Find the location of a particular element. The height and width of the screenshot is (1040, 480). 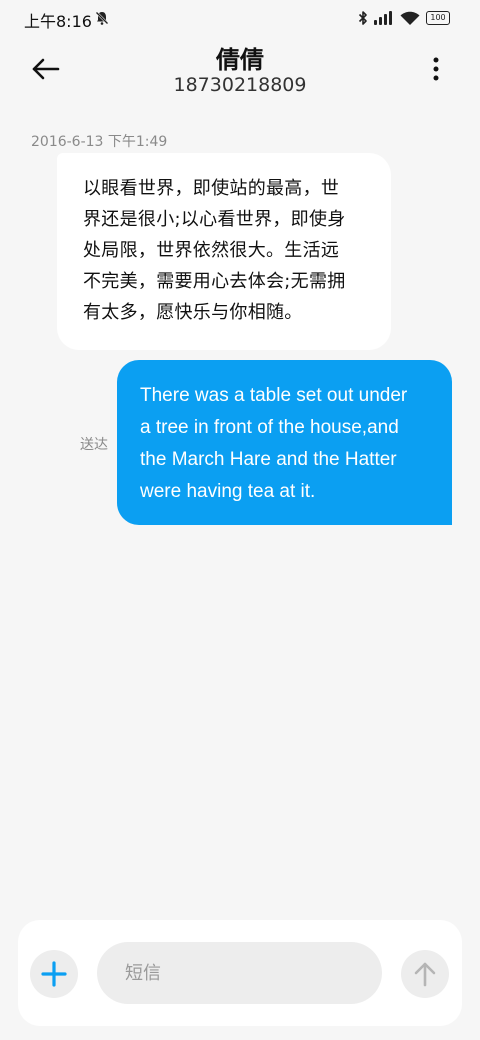

message-composer is located at coordinates (240, 973).